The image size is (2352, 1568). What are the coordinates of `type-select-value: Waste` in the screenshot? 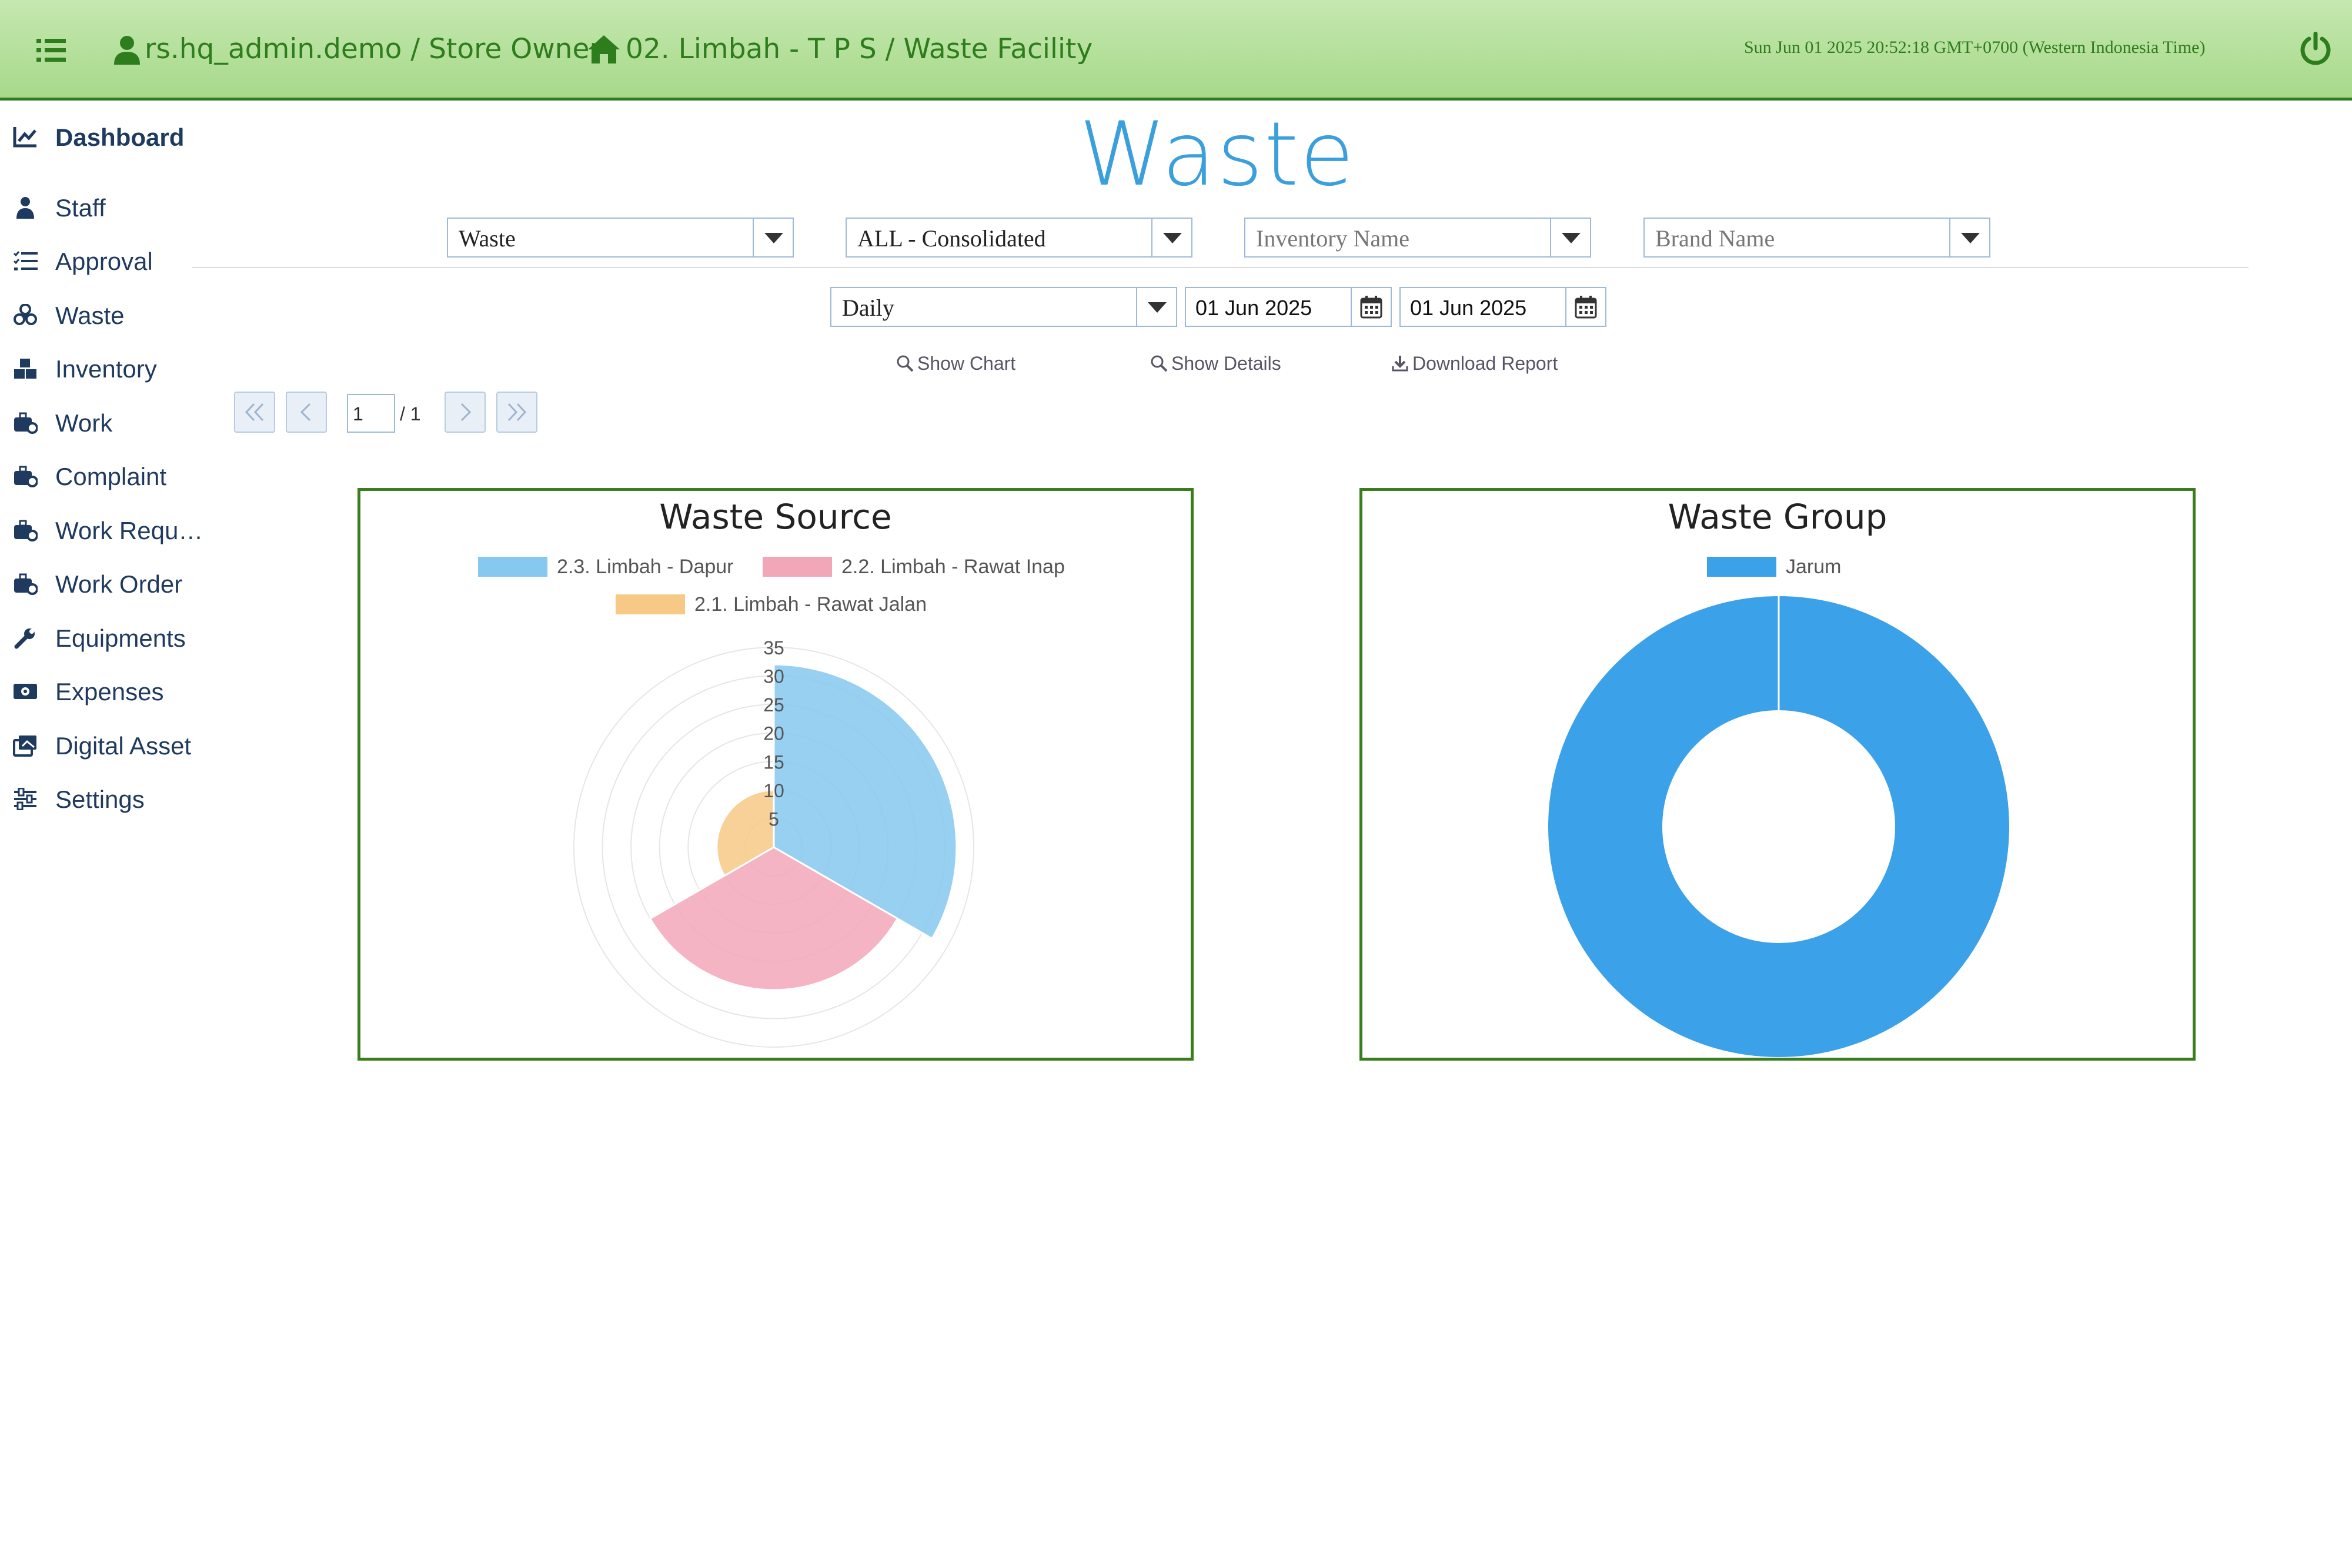 It's located at (487, 238).